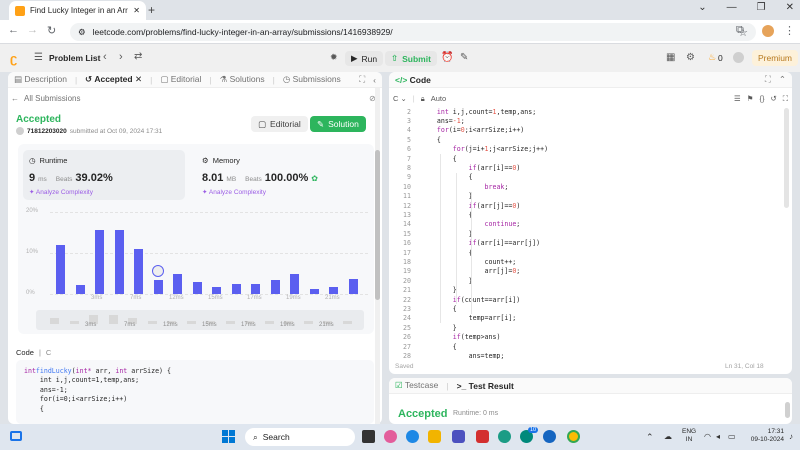 Image resolution: width=800 pixels, height=450 pixels. Describe the element at coordinates (338, 124) in the screenshot. I see `solution-button: ✎ Solution` at that location.